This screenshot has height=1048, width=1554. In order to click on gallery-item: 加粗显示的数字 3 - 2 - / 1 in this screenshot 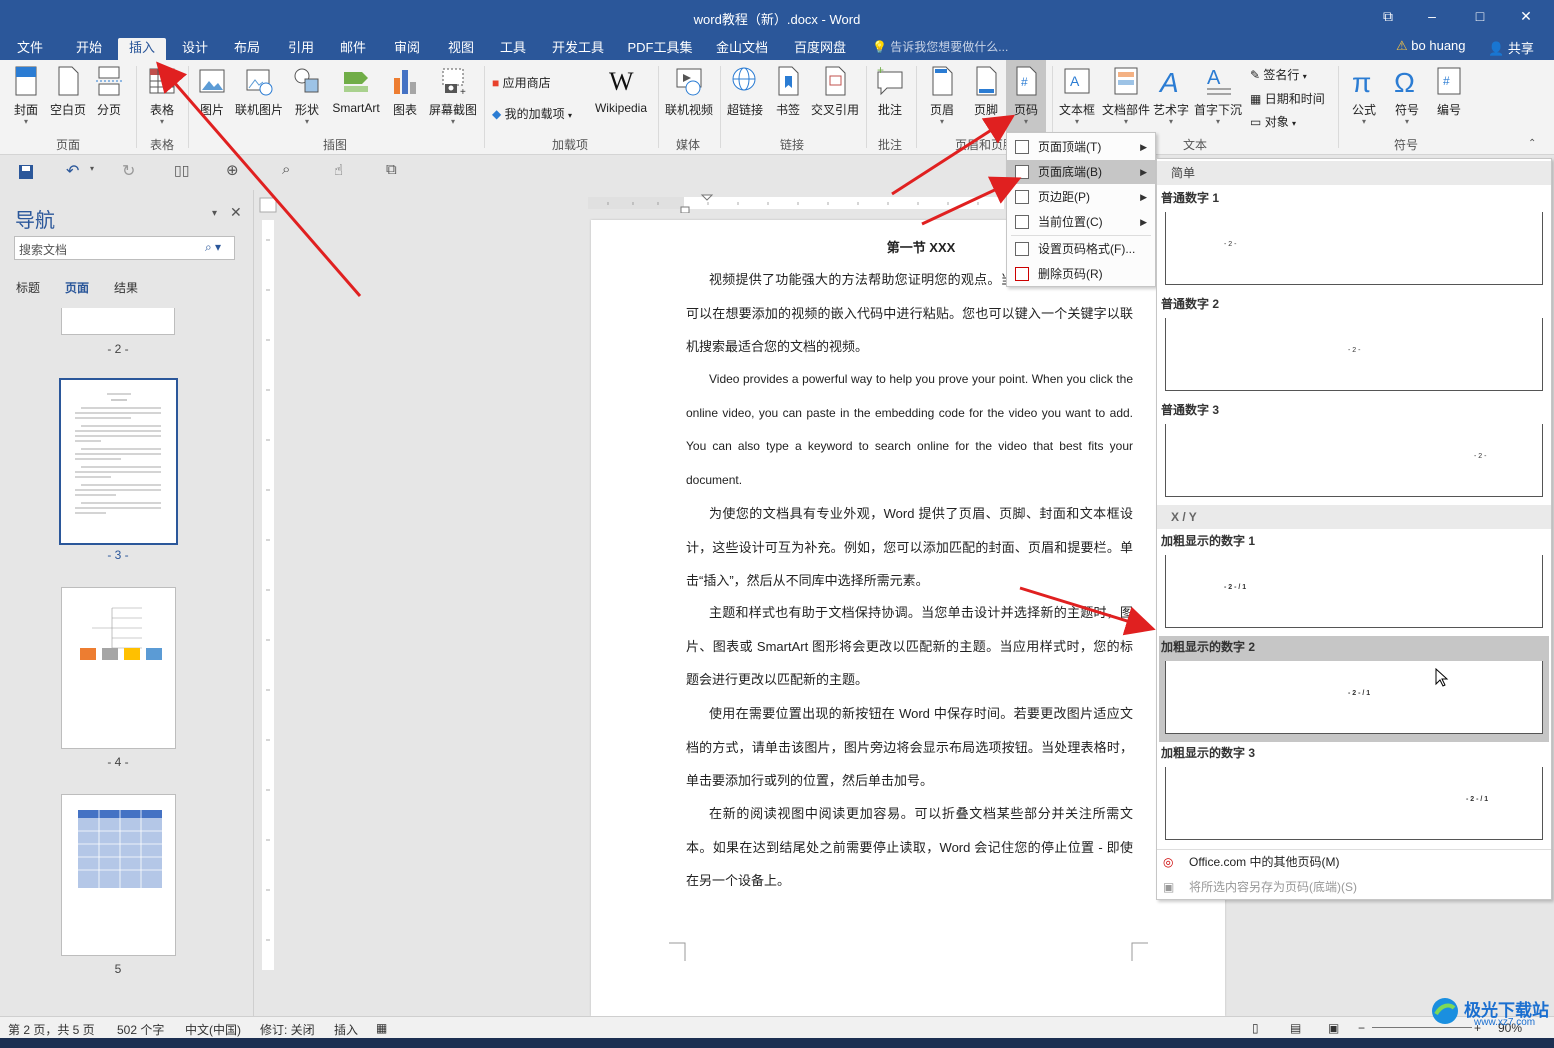, I will do `click(1354, 795)`.